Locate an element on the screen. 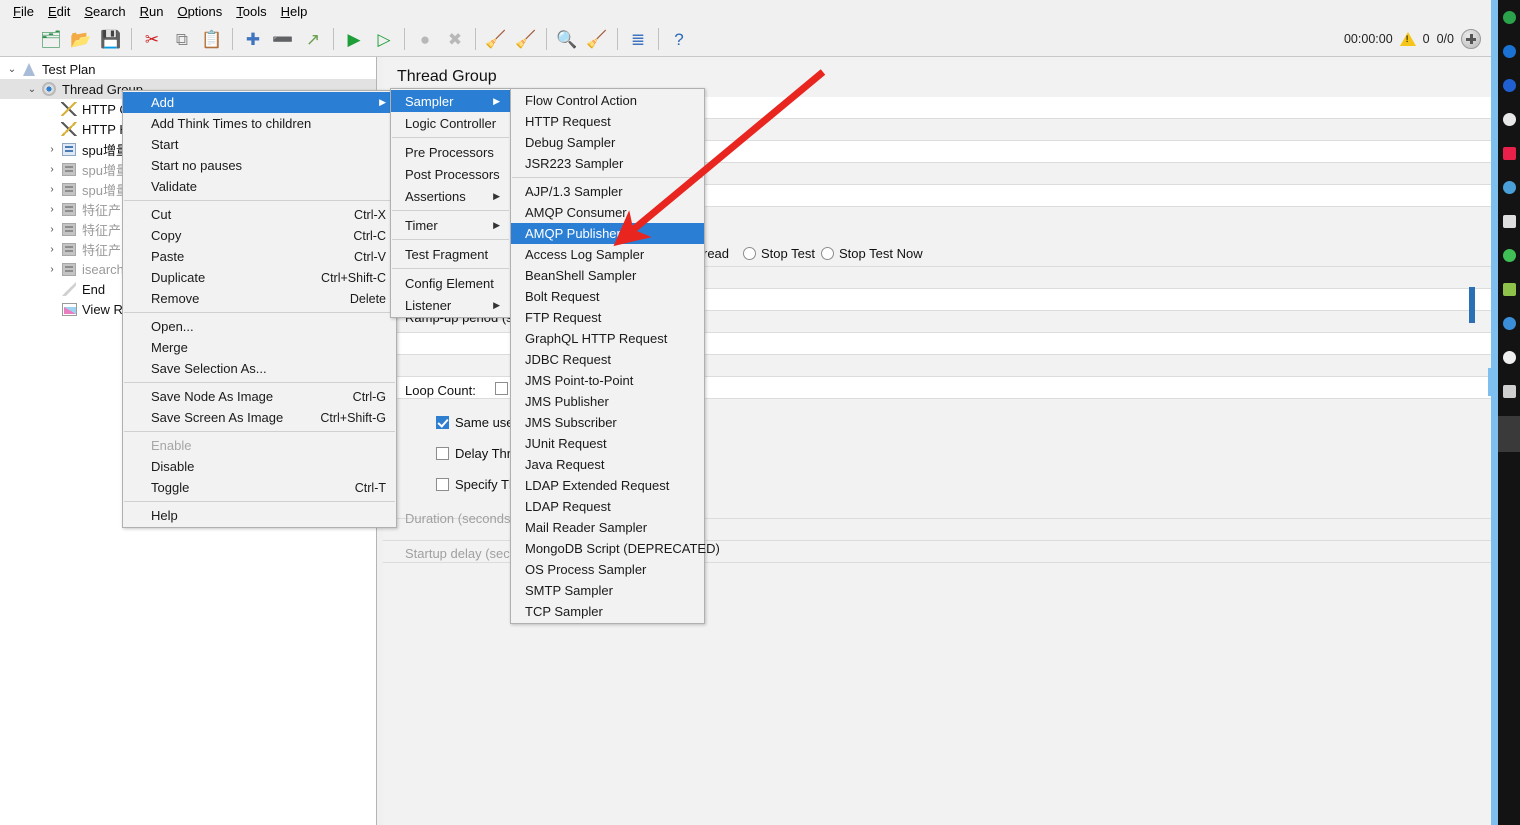 This screenshot has height=825, width=1520. warning-icon is located at coordinates (1407, 39).